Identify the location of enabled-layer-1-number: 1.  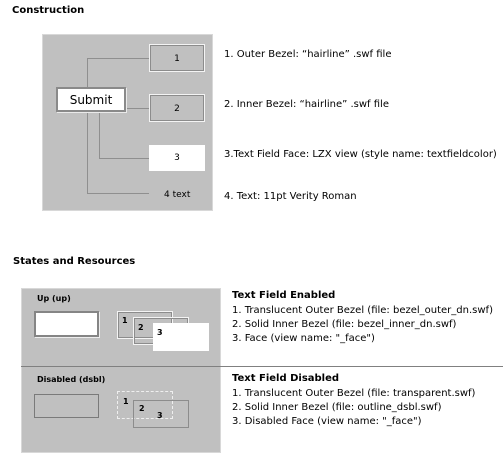
(125, 320).